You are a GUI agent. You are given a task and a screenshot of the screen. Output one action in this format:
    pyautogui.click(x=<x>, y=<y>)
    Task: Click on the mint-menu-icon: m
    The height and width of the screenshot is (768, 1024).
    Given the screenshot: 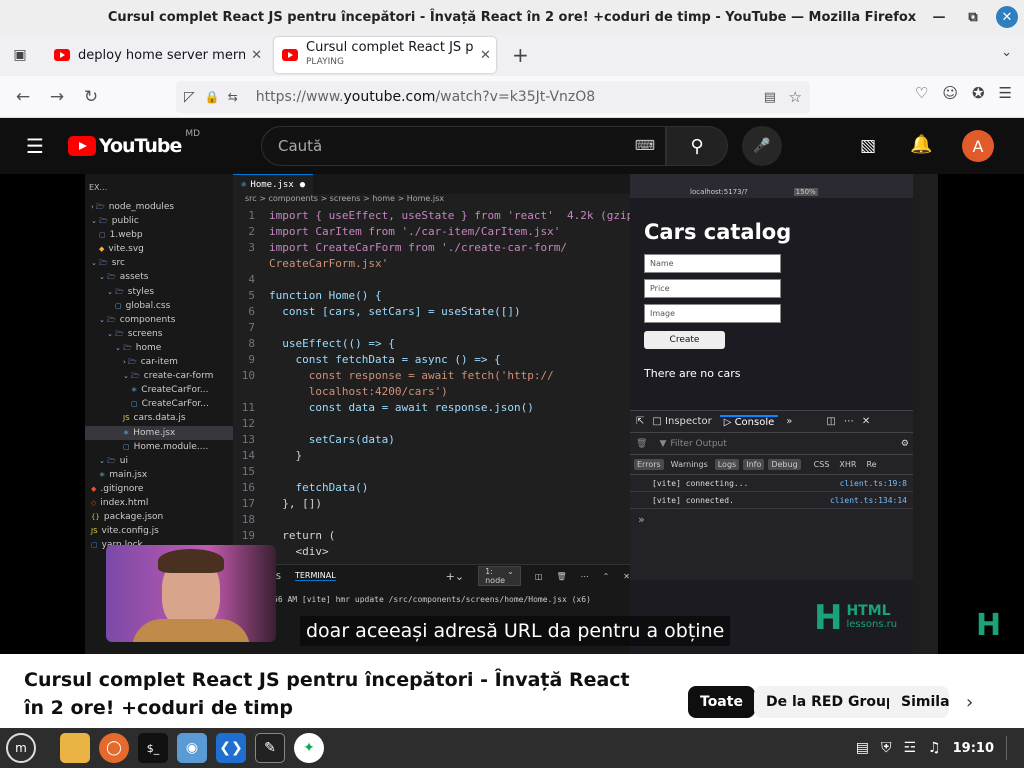 What is the action you would take?
    pyautogui.click(x=21, y=748)
    